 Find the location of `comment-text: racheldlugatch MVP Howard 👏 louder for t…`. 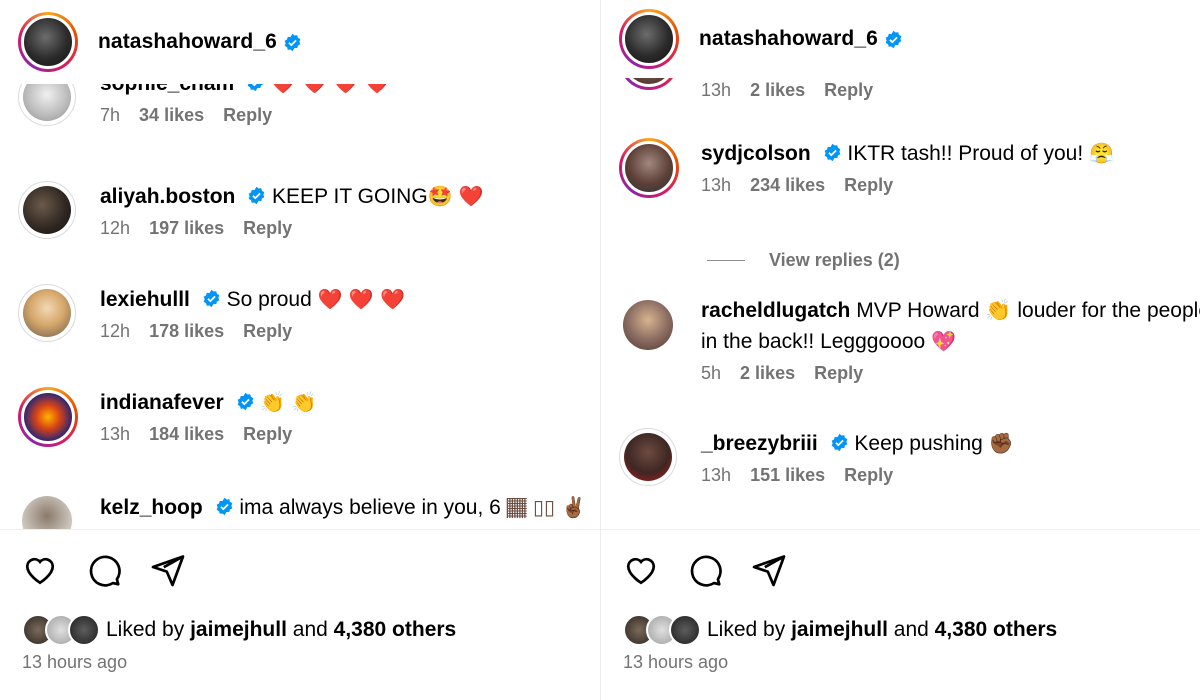

comment-text: racheldlugatch MVP Howard 👏 louder for t… is located at coordinates (950, 326).